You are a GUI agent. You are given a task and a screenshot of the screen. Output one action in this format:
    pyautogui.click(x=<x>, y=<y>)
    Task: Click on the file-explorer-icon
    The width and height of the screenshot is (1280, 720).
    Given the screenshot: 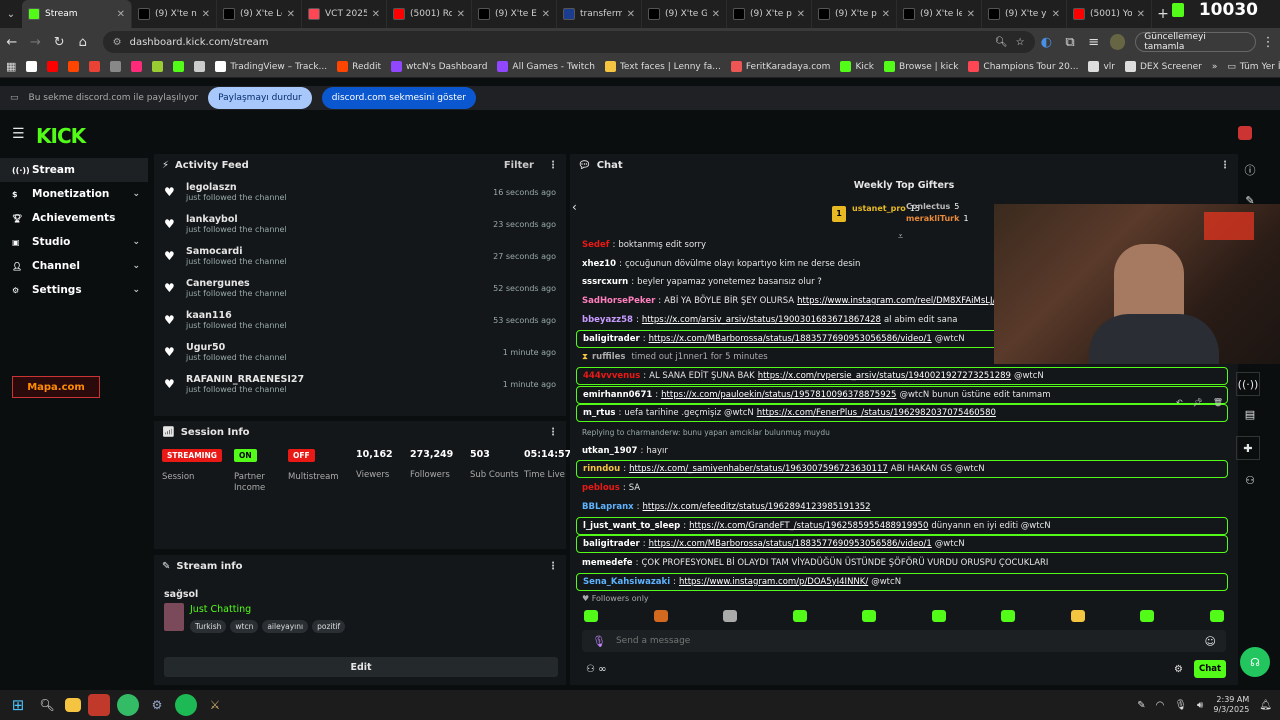 What is the action you would take?
    pyautogui.click(x=73, y=705)
    